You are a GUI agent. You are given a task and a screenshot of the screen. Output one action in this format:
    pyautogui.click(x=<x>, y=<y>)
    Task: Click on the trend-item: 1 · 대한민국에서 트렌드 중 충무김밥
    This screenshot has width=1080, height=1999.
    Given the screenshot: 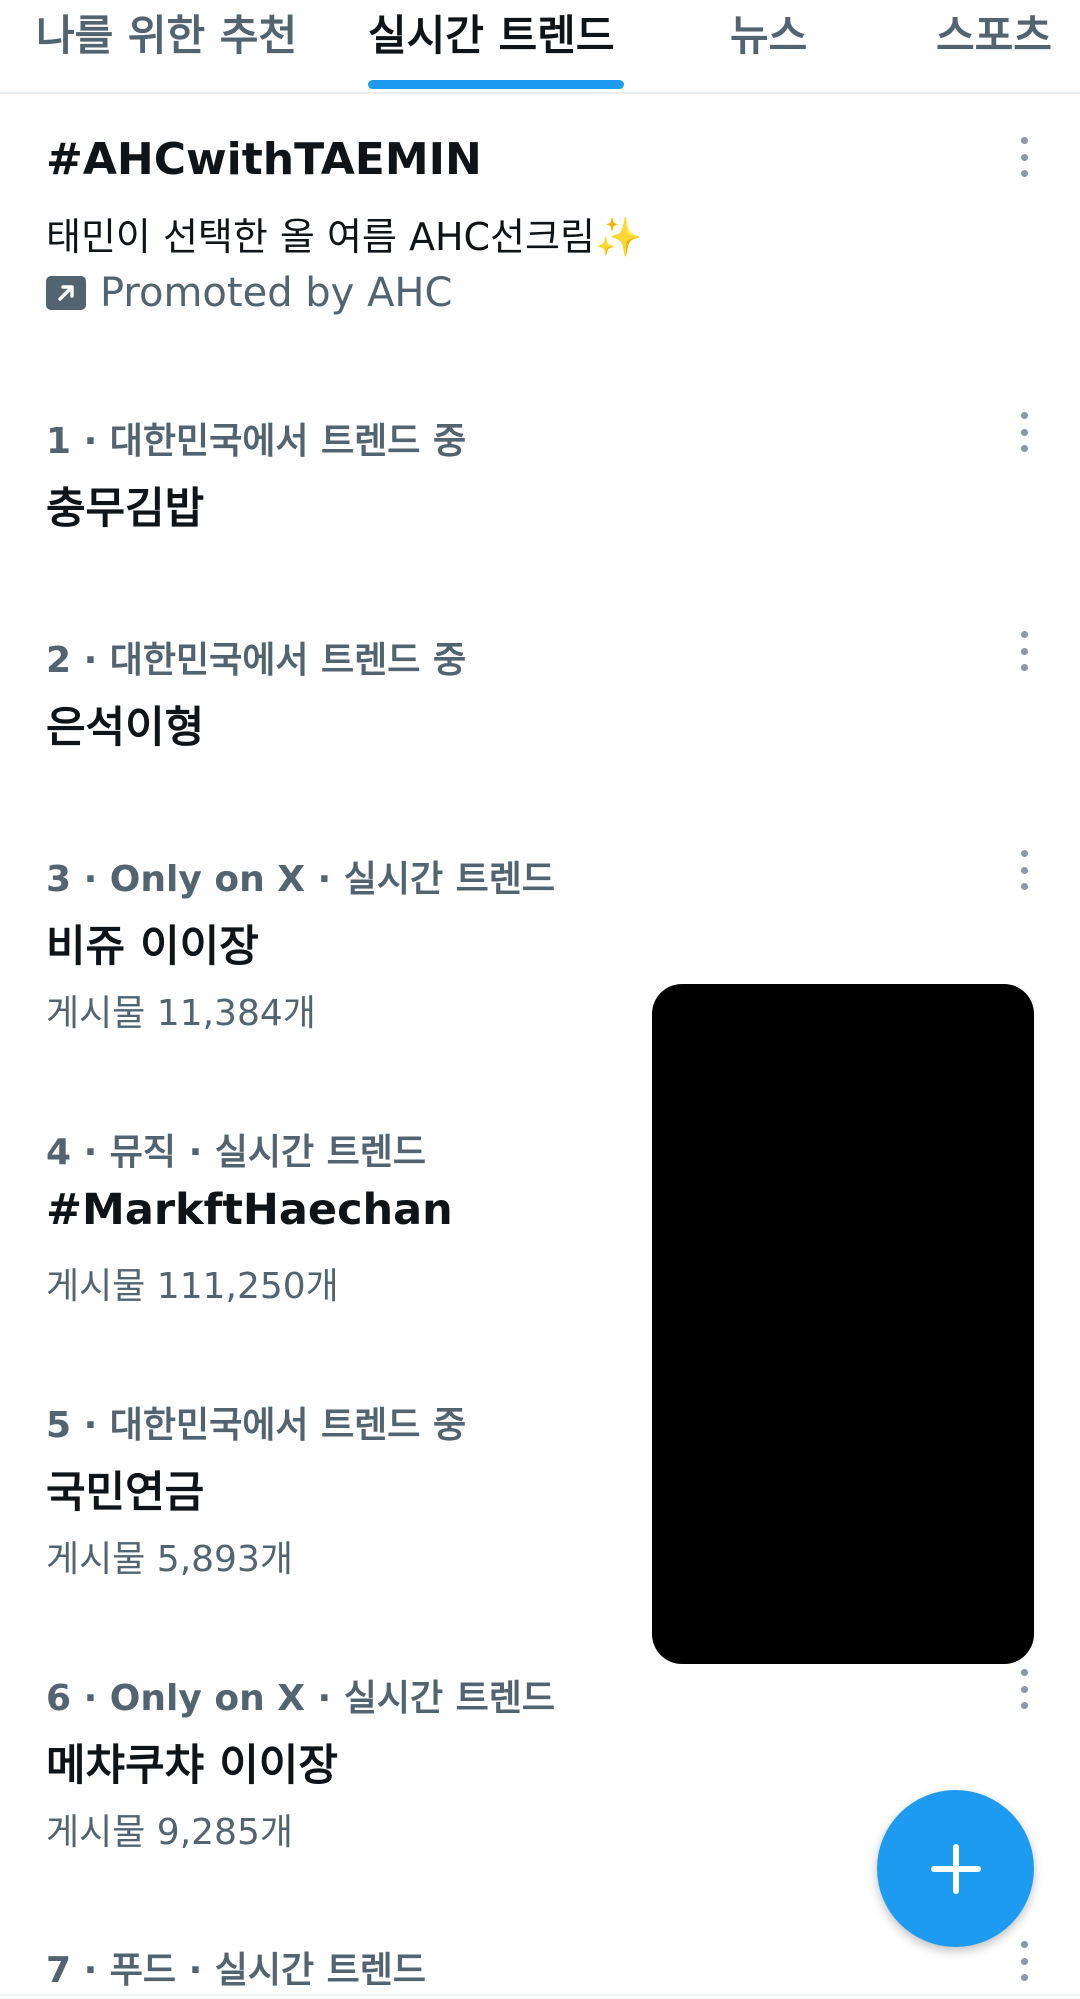 What is the action you would take?
    pyautogui.click(x=540, y=483)
    